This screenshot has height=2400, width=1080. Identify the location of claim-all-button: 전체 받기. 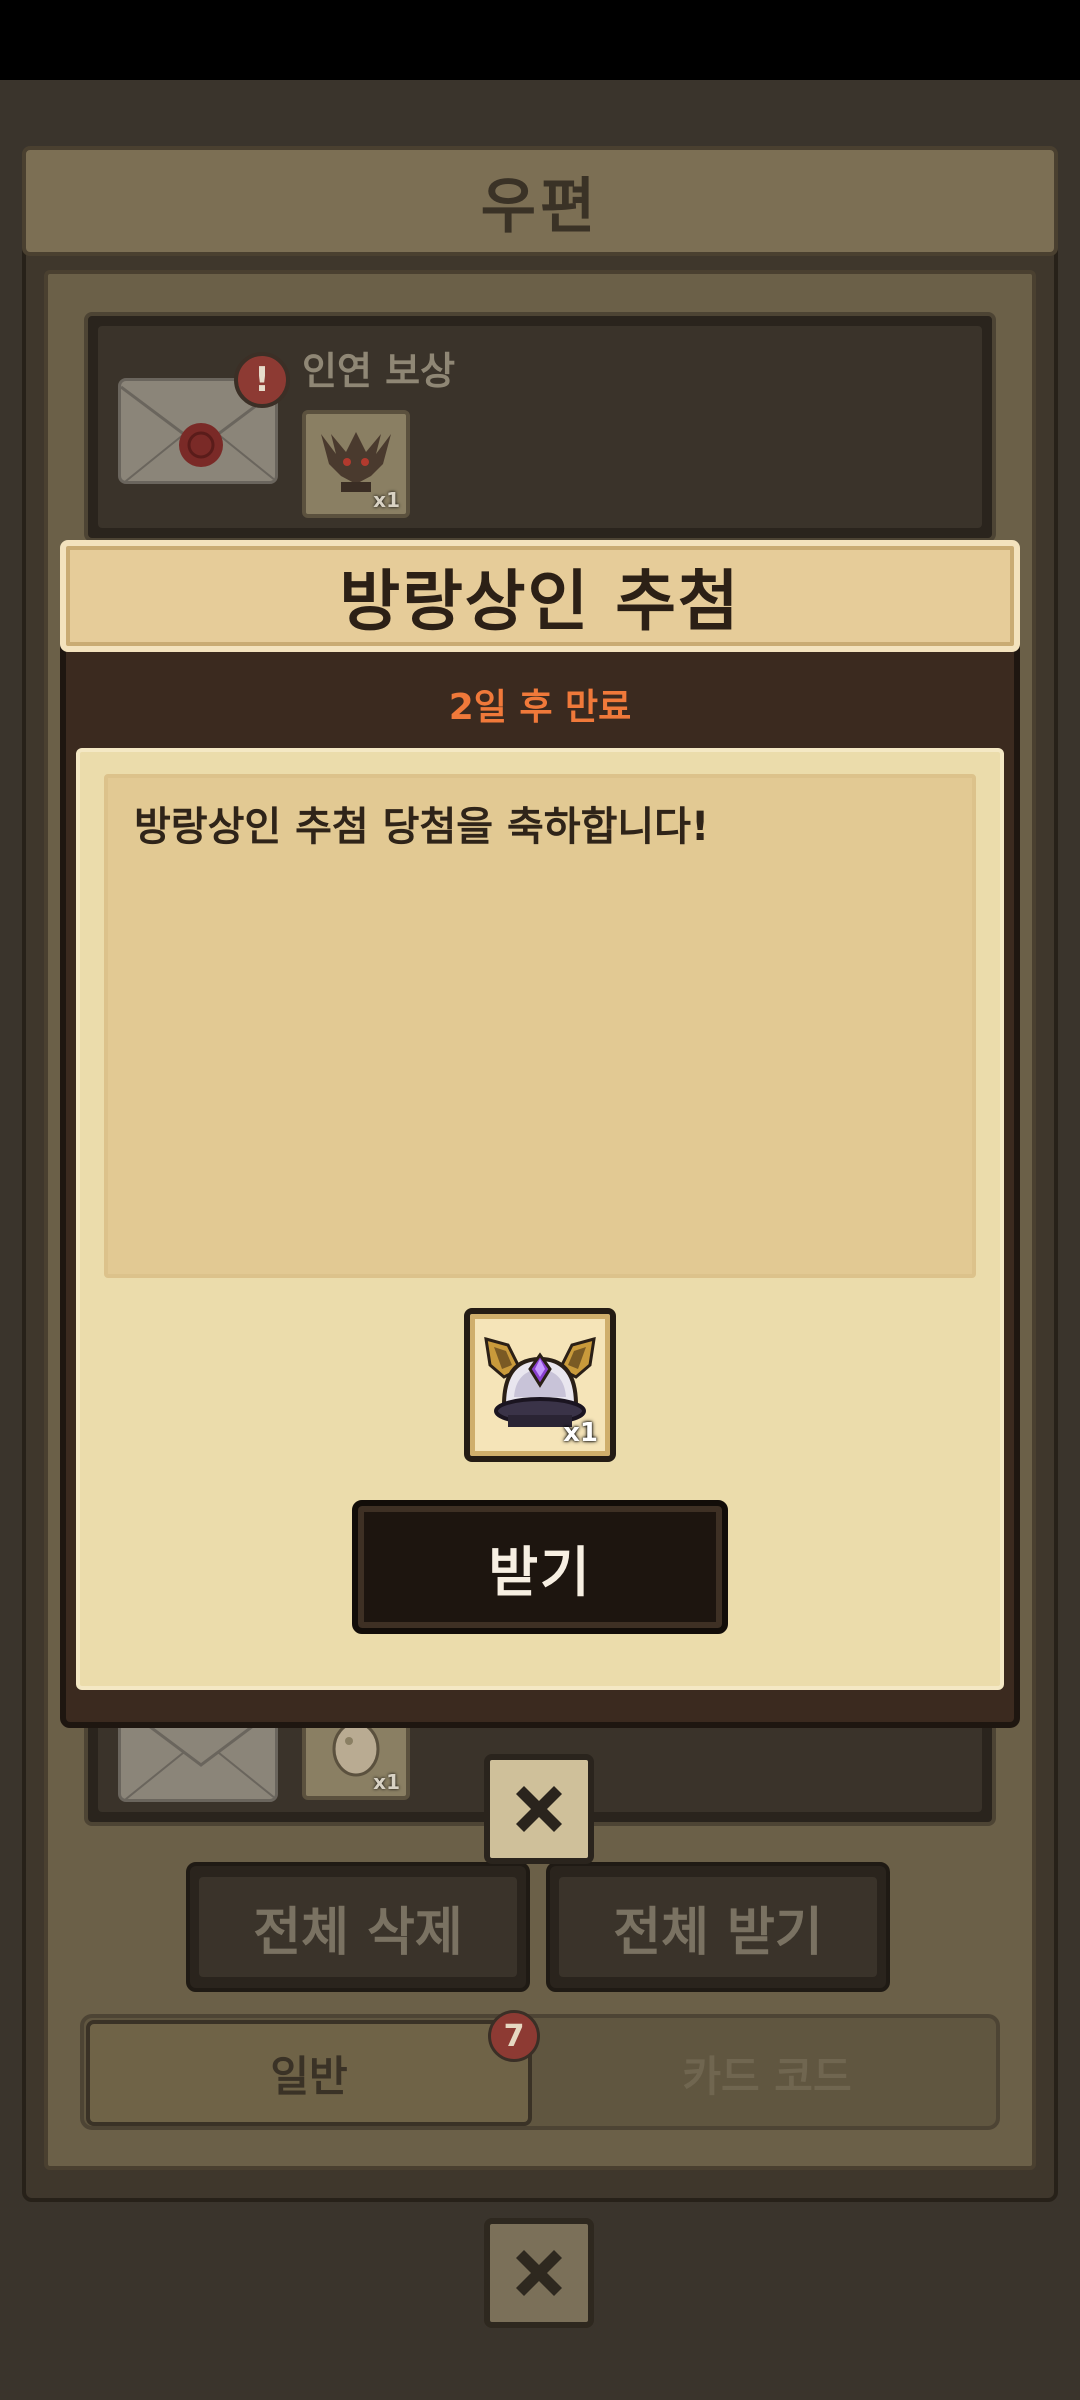
(718, 1927).